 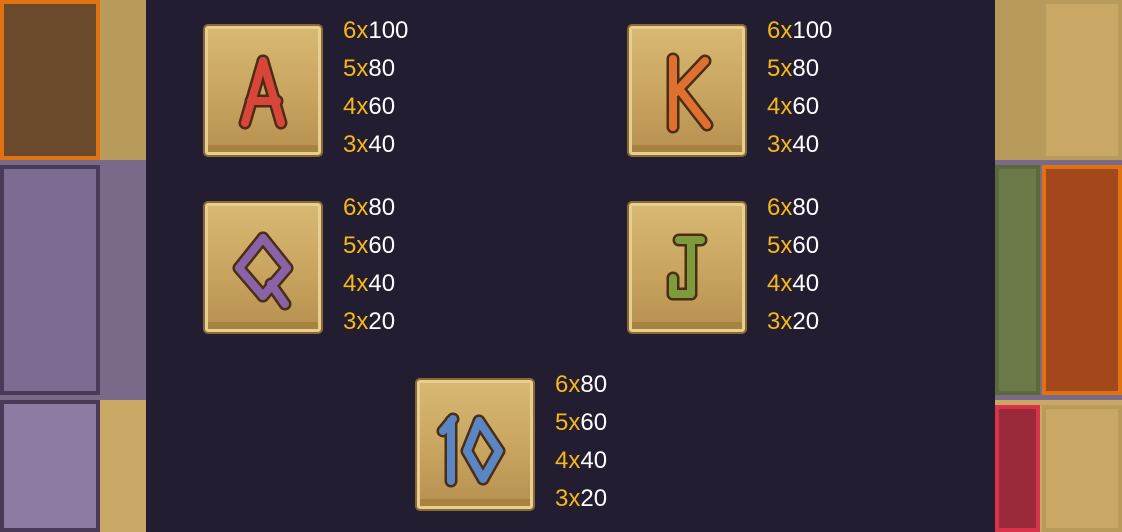 What do you see at coordinates (690, 92) in the screenshot?
I see `symbol-k-glyph` at bounding box center [690, 92].